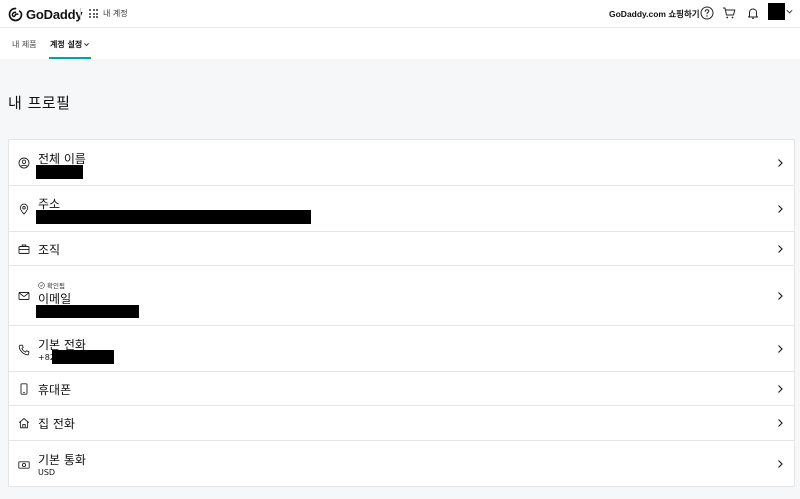 This screenshot has height=499, width=800. What do you see at coordinates (729, 13) in the screenshot?
I see `cart-icon` at bounding box center [729, 13].